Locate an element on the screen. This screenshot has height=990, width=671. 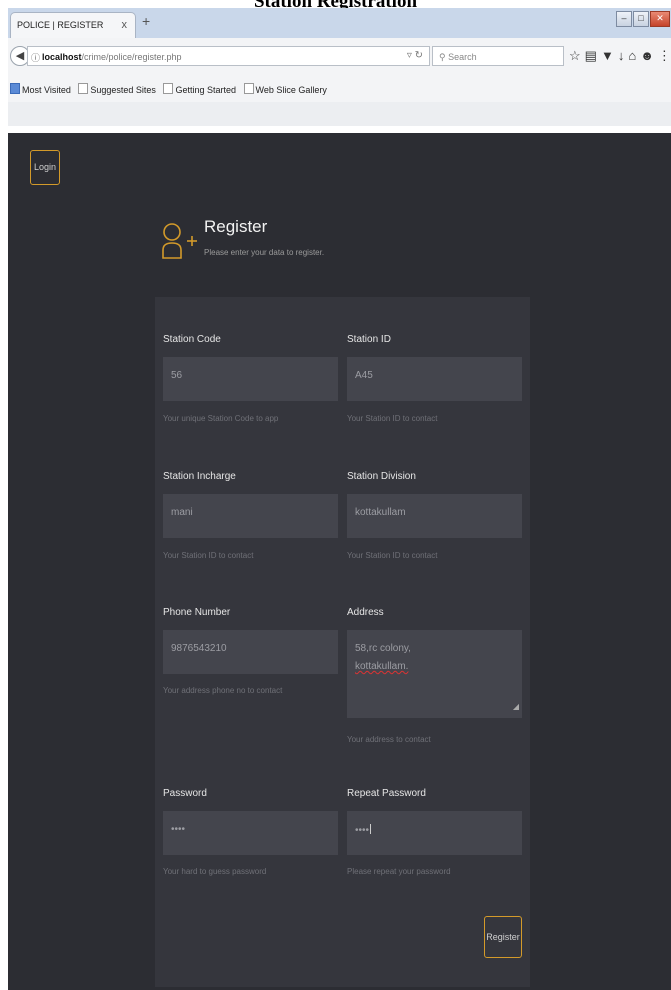
repeat-password-label: Repeat Password is located at coordinates (386, 793).